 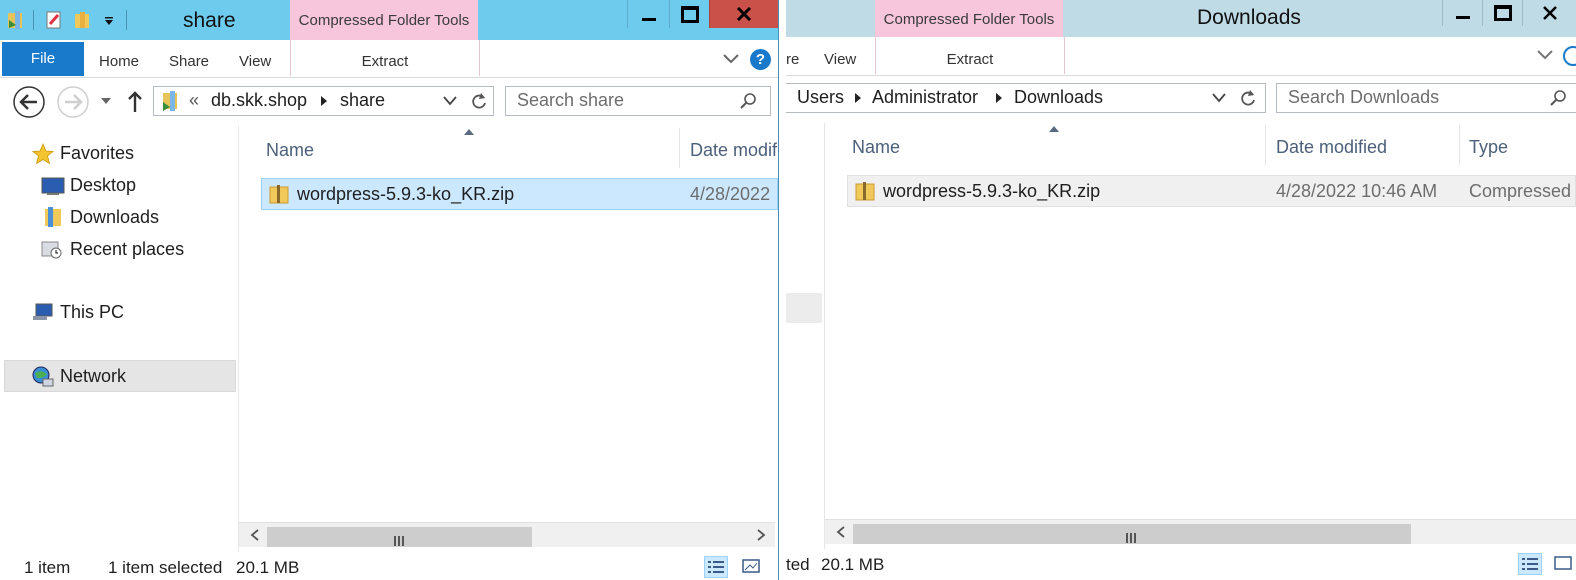 What do you see at coordinates (43, 311) in the screenshot?
I see `computer-icon` at bounding box center [43, 311].